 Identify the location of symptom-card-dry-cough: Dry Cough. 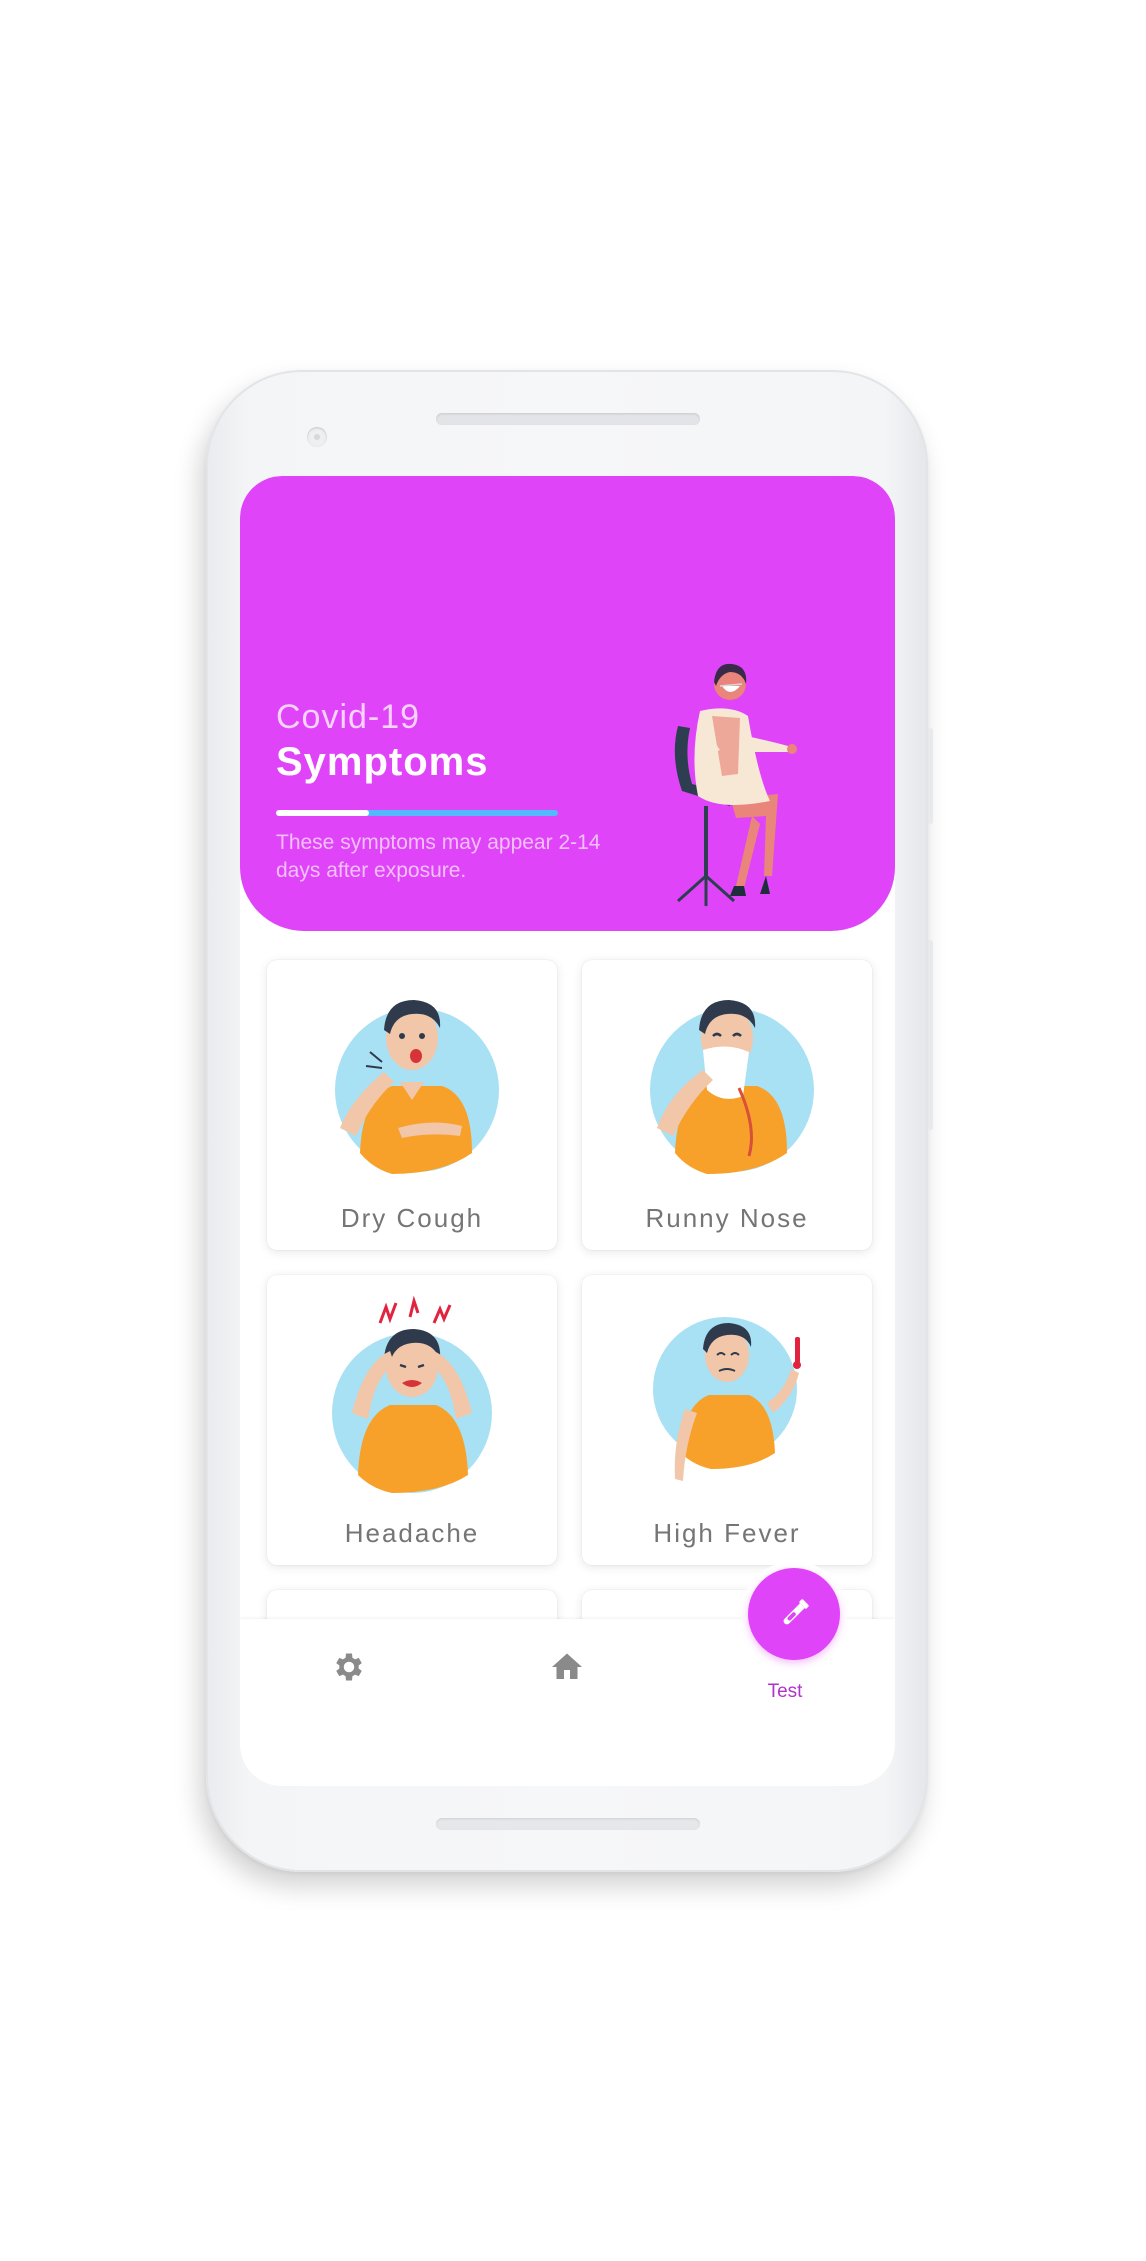
(412, 1105).